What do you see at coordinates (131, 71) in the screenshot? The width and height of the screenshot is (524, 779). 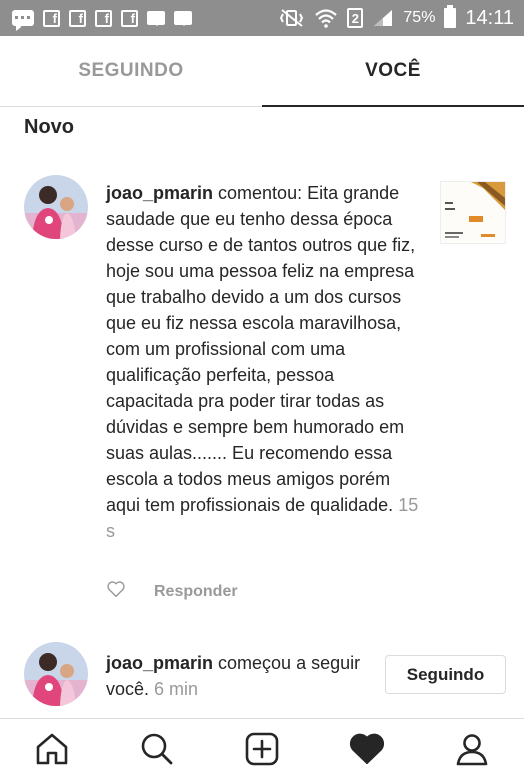 I see `tab-following: SEGUINDO` at bounding box center [131, 71].